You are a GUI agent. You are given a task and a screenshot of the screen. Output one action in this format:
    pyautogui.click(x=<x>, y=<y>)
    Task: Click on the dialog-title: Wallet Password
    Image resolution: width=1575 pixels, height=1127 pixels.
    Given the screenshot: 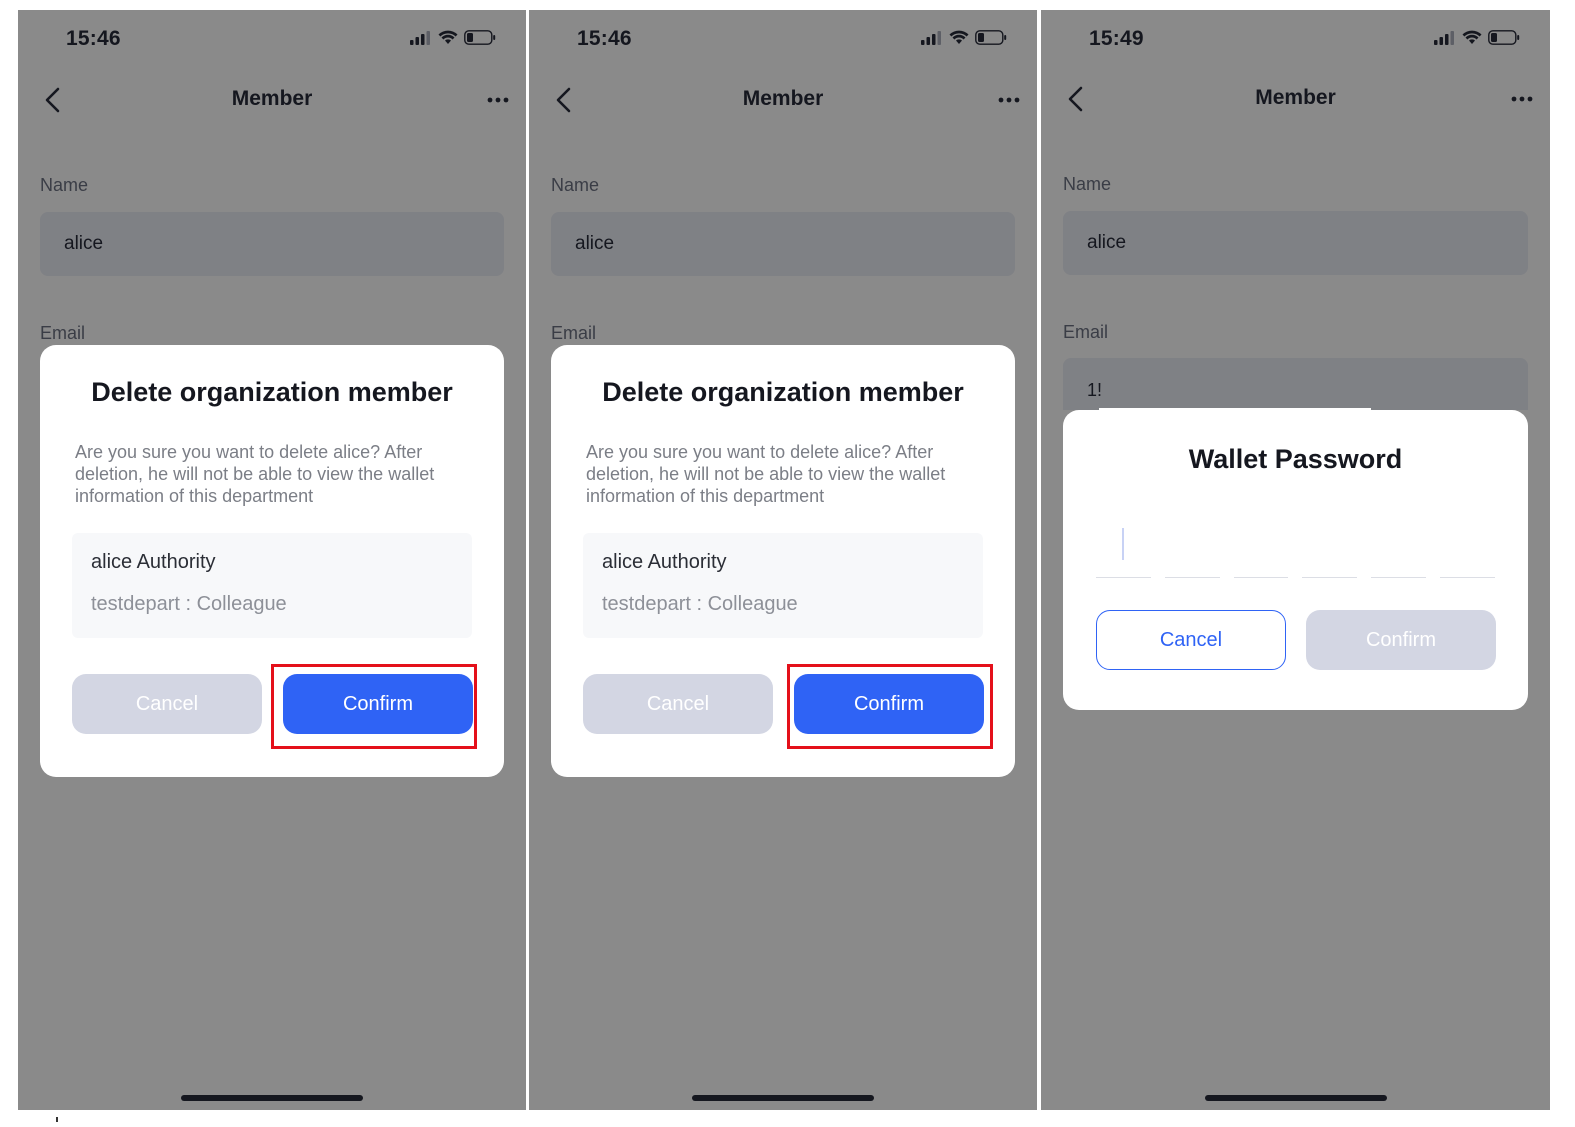 What is the action you would take?
    pyautogui.click(x=1295, y=459)
    